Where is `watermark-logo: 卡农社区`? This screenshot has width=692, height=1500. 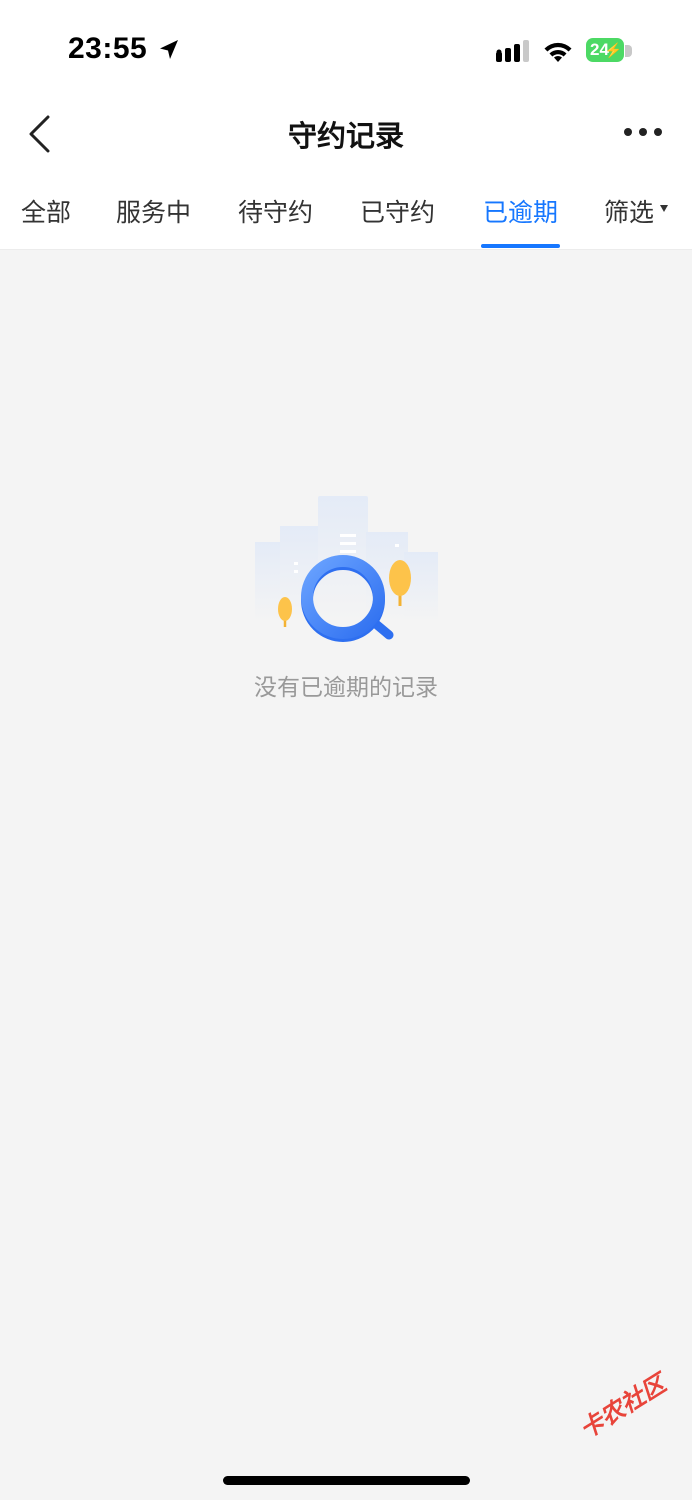 watermark-logo: 卡农社区 is located at coordinates (621, 1404).